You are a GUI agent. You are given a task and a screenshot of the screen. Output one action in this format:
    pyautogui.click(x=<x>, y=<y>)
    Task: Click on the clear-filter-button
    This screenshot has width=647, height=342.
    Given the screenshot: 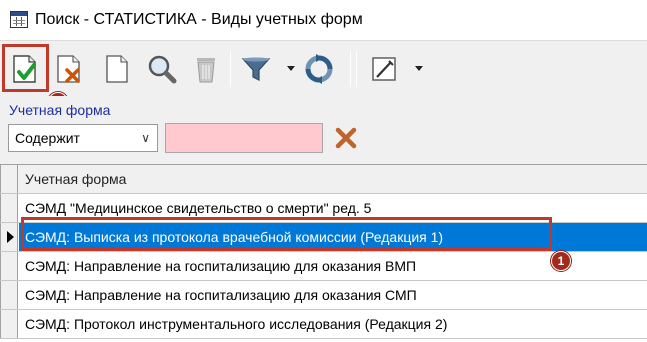 What is the action you would take?
    pyautogui.click(x=346, y=138)
    